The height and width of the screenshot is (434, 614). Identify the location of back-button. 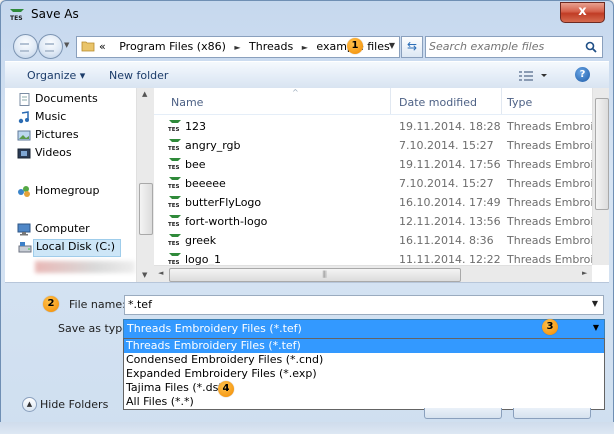
(25, 46).